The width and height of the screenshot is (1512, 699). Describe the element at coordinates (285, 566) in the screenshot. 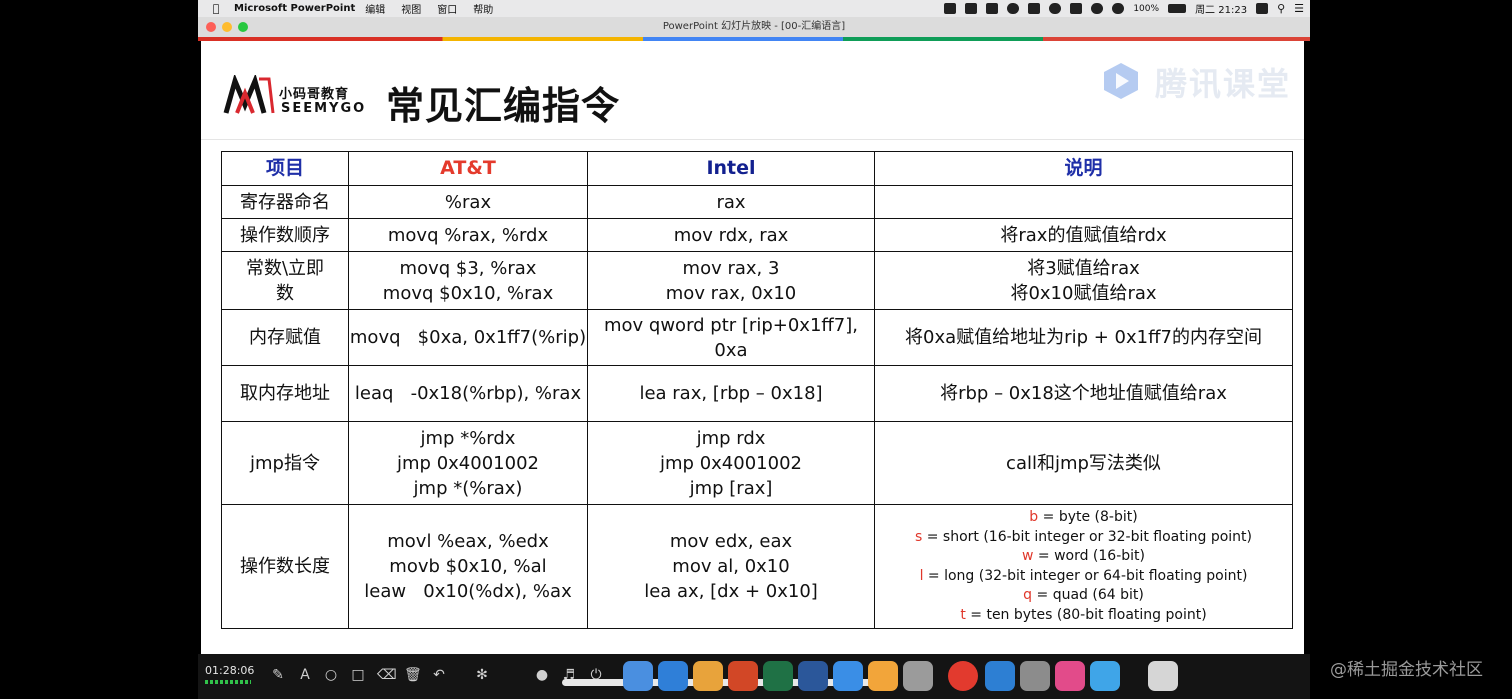

I see `cell-item: 操作数长度` at that location.